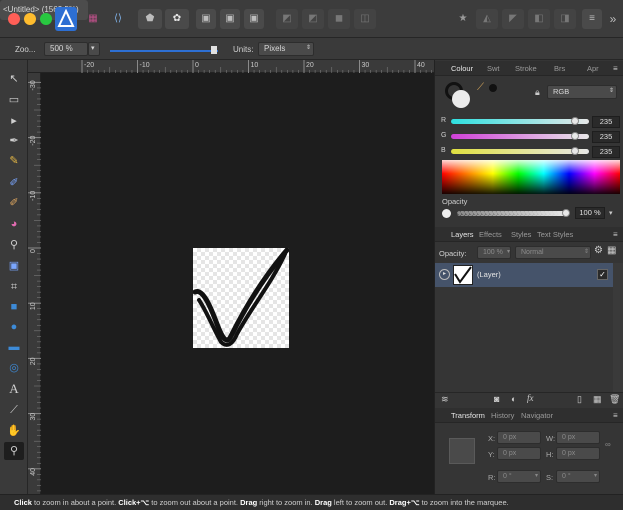  What do you see at coordinates (595, 475) in the screenshot?
I see `shear-dropdown-icon: ▾` at bounding box center [595, 475].